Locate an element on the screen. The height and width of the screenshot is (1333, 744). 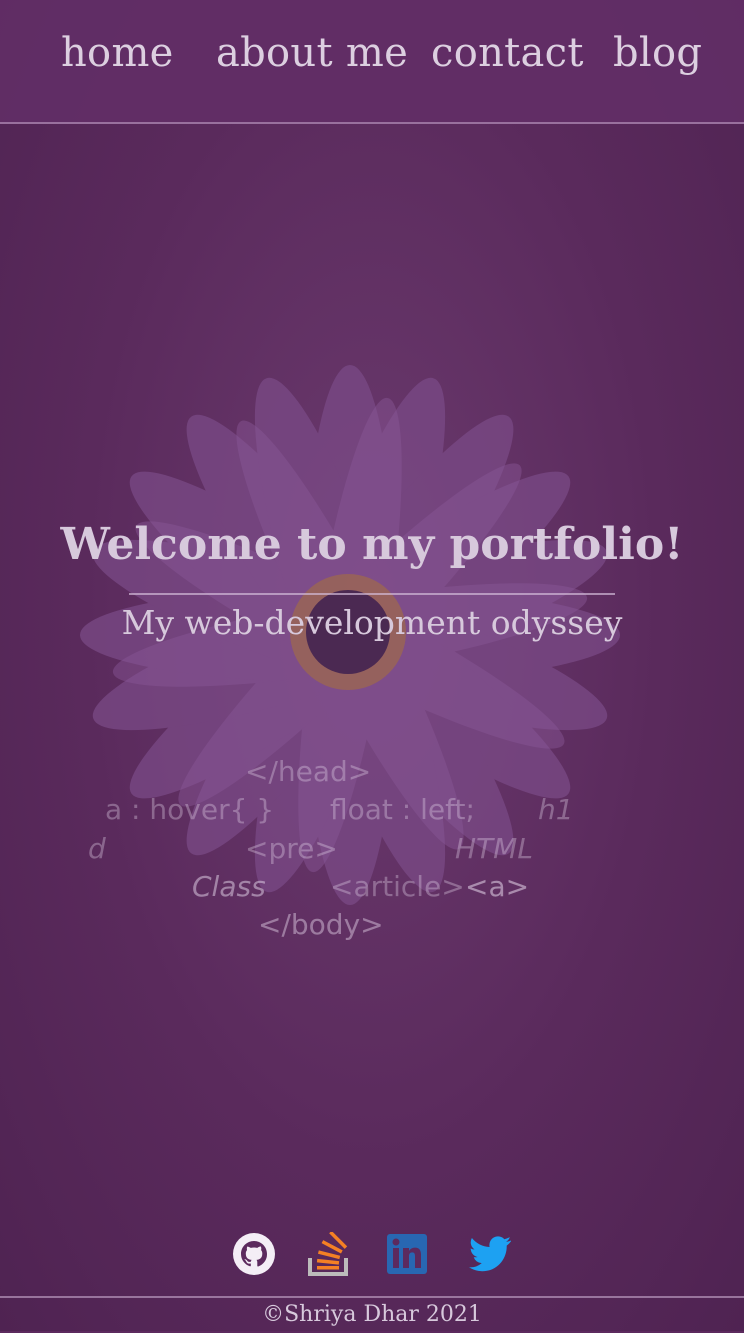
code-text: </head> is located at coordinates (308, 771).